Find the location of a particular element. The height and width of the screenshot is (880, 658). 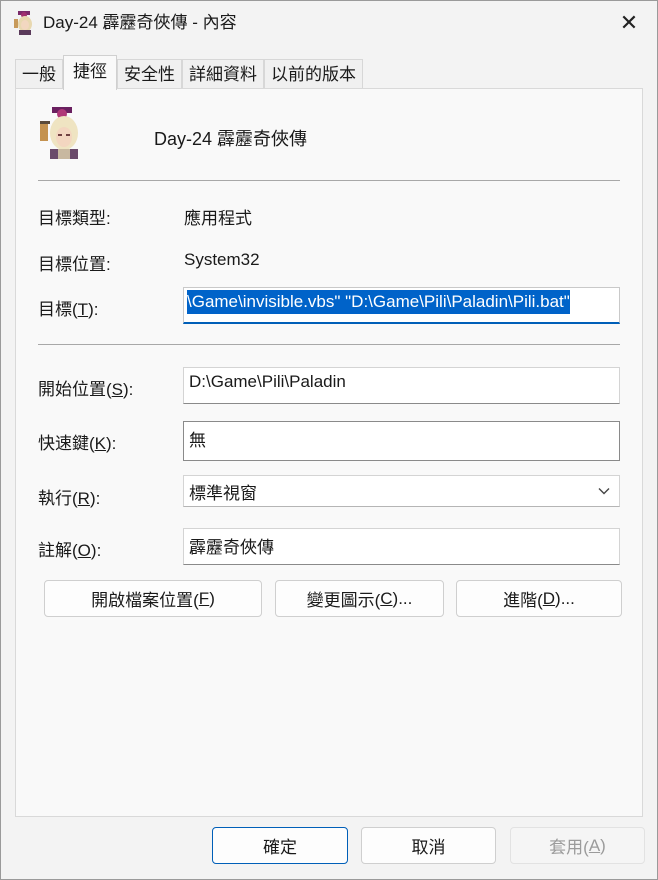

close-button: ✕ is located at coordinates (629, 23).